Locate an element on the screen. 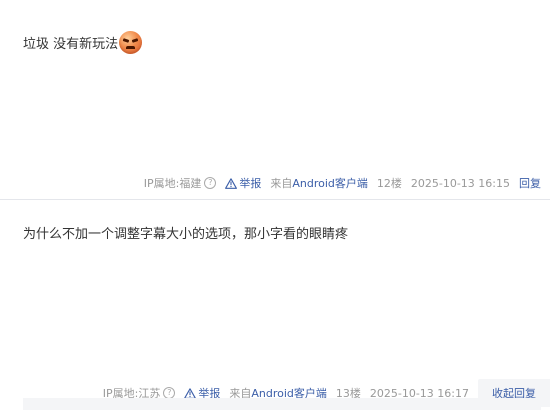 This screenshot has width=550, height=410. client-source: 来自Android客户端 is located at coordinates (319, 183).